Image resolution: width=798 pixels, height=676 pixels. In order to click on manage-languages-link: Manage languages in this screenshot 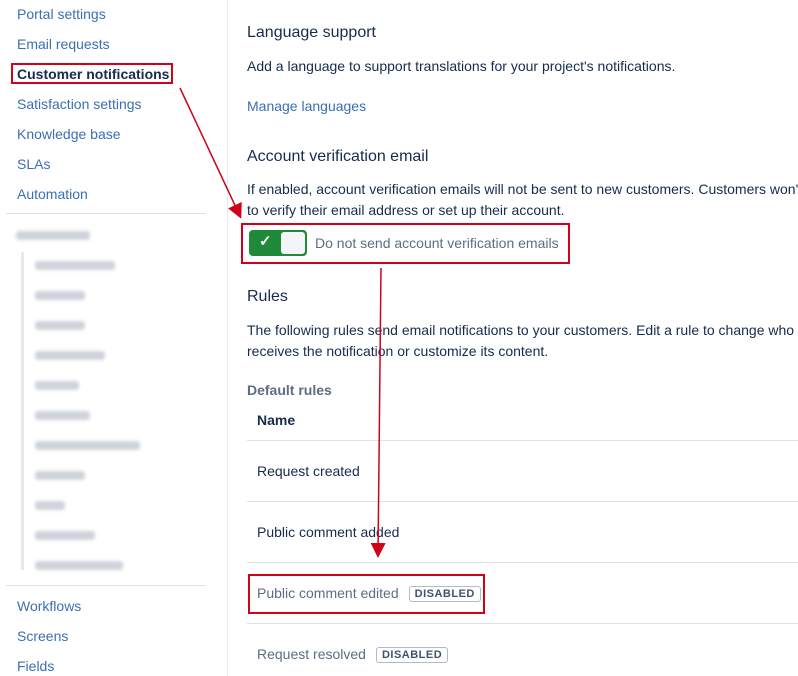, I will do `click(306, 106)`.